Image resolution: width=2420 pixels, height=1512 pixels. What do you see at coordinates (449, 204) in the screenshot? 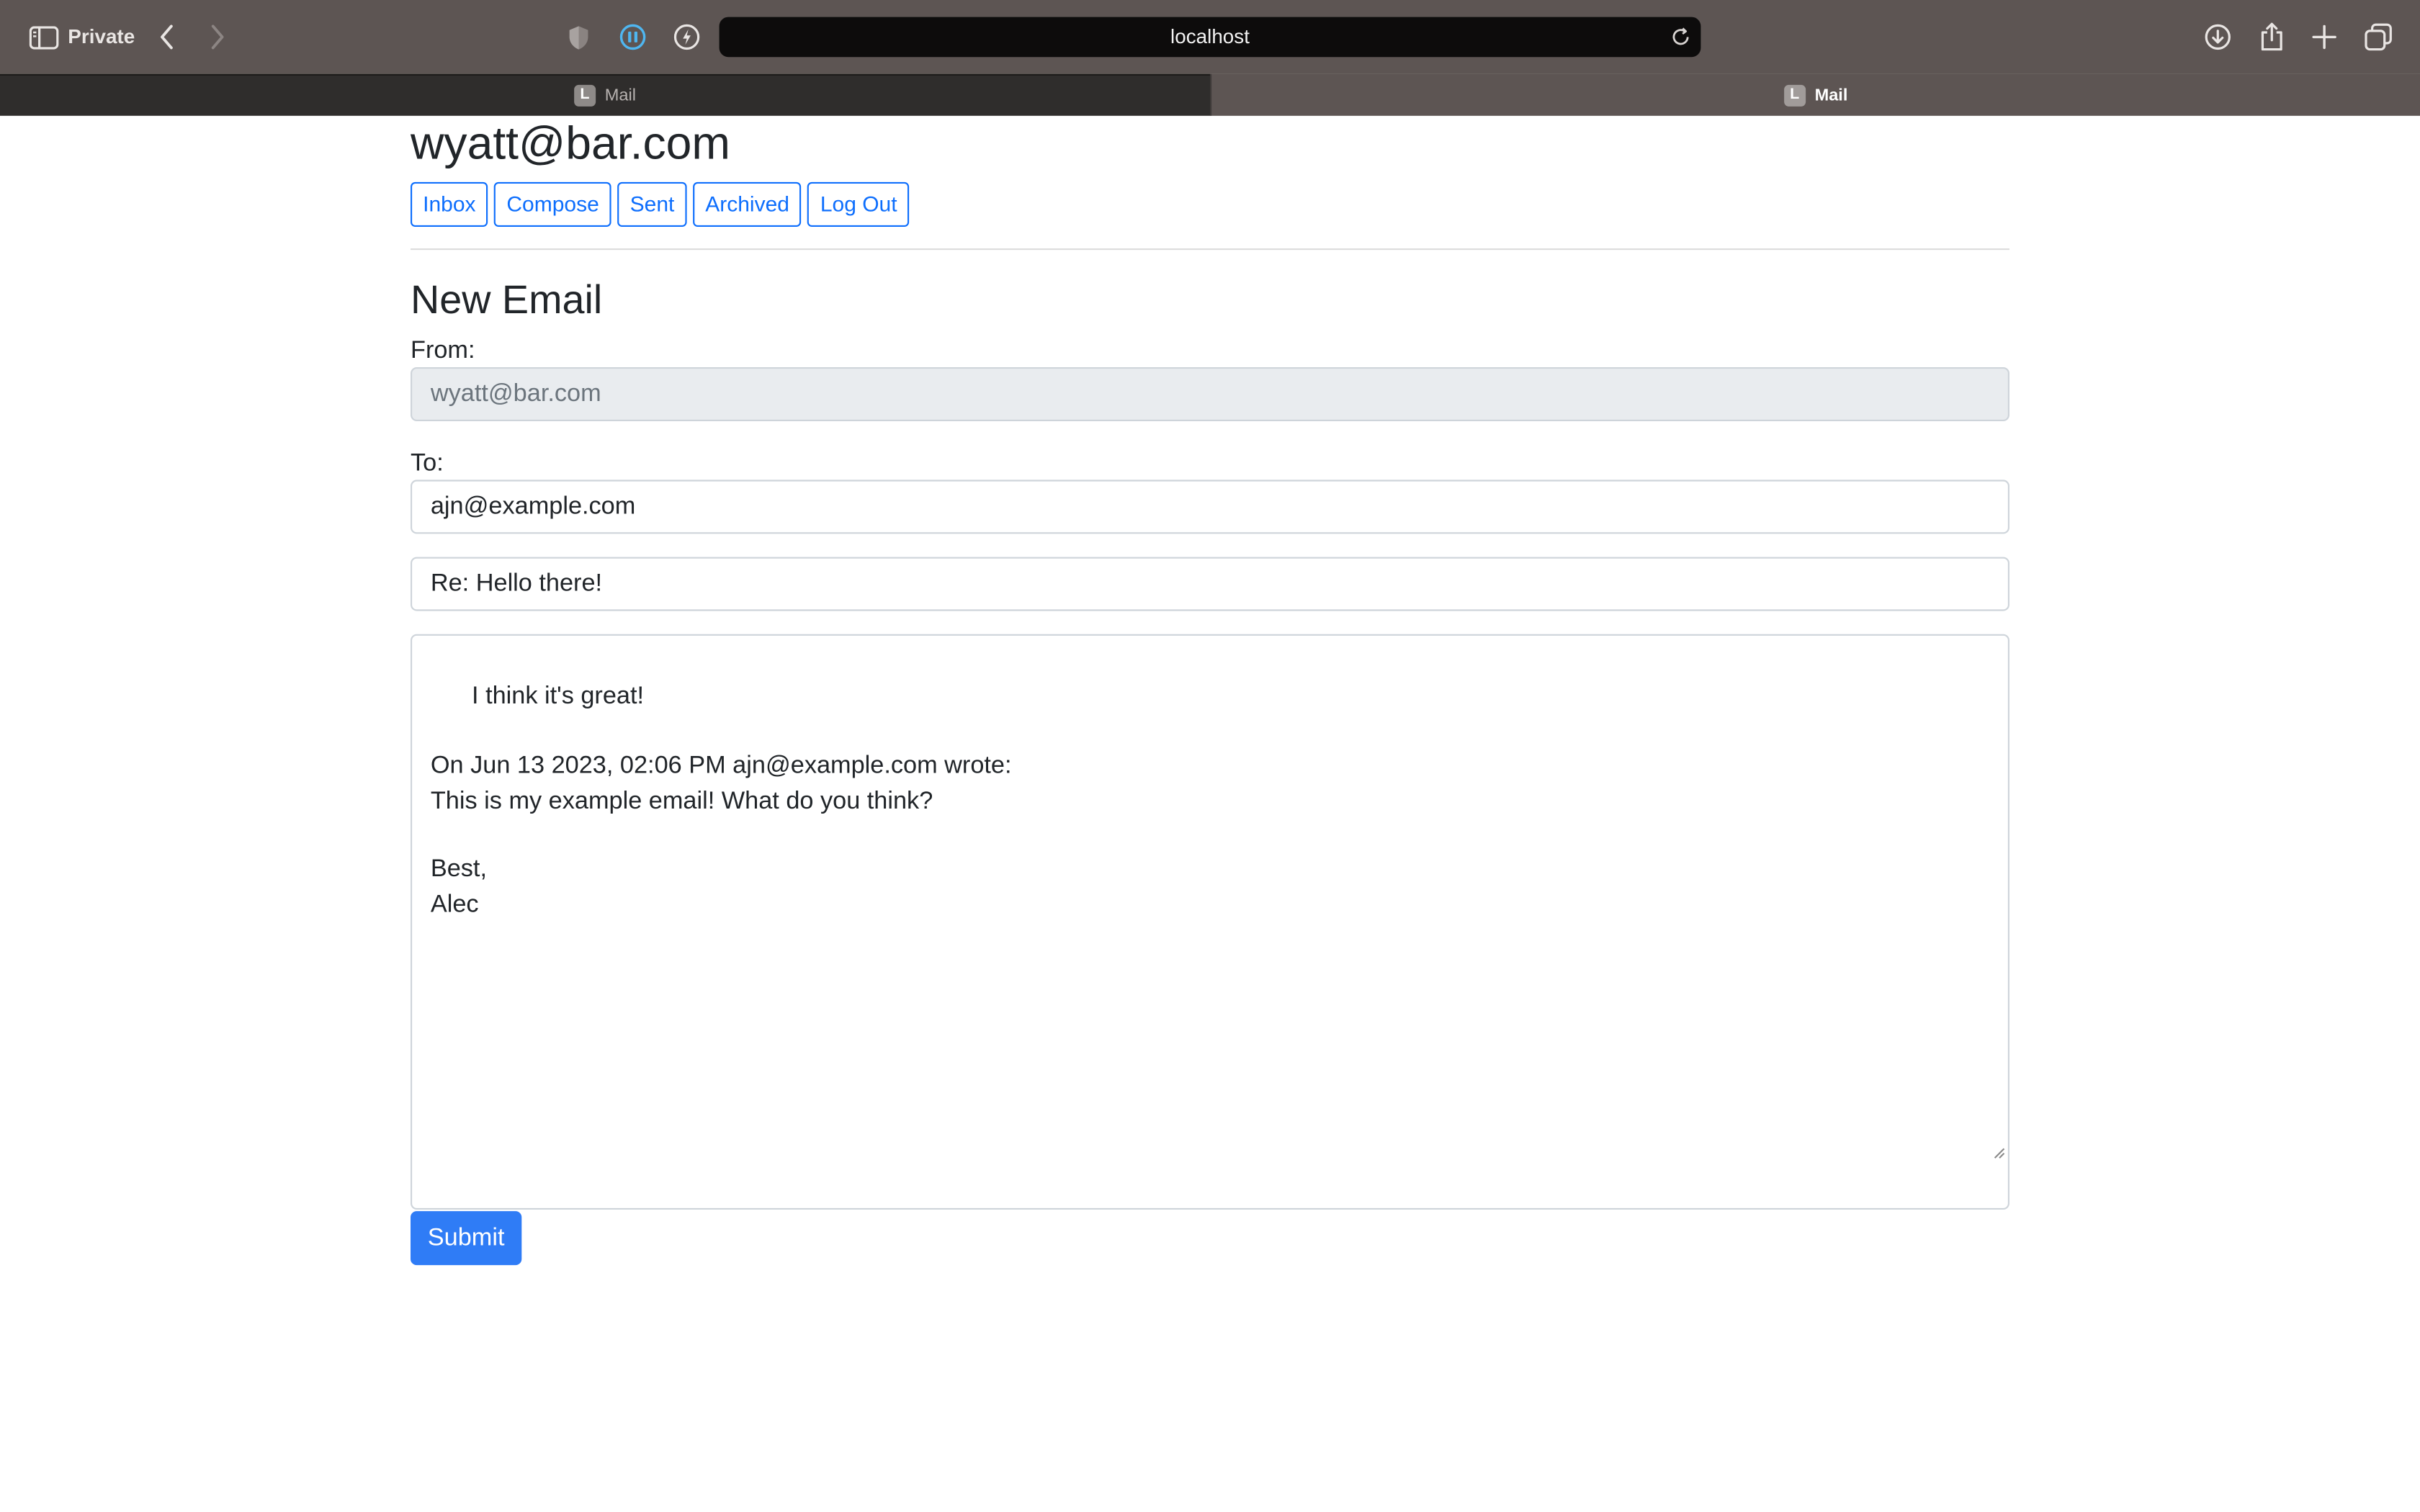
I see `inbox-button: Inbox` at bounding box center [449, 204].